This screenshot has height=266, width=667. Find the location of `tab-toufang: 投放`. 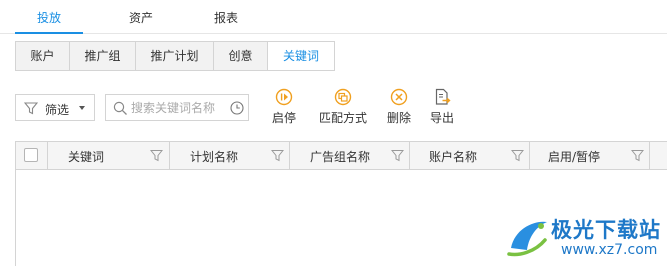

tab-toufang: 投放 is located at coordinates (49, 17).